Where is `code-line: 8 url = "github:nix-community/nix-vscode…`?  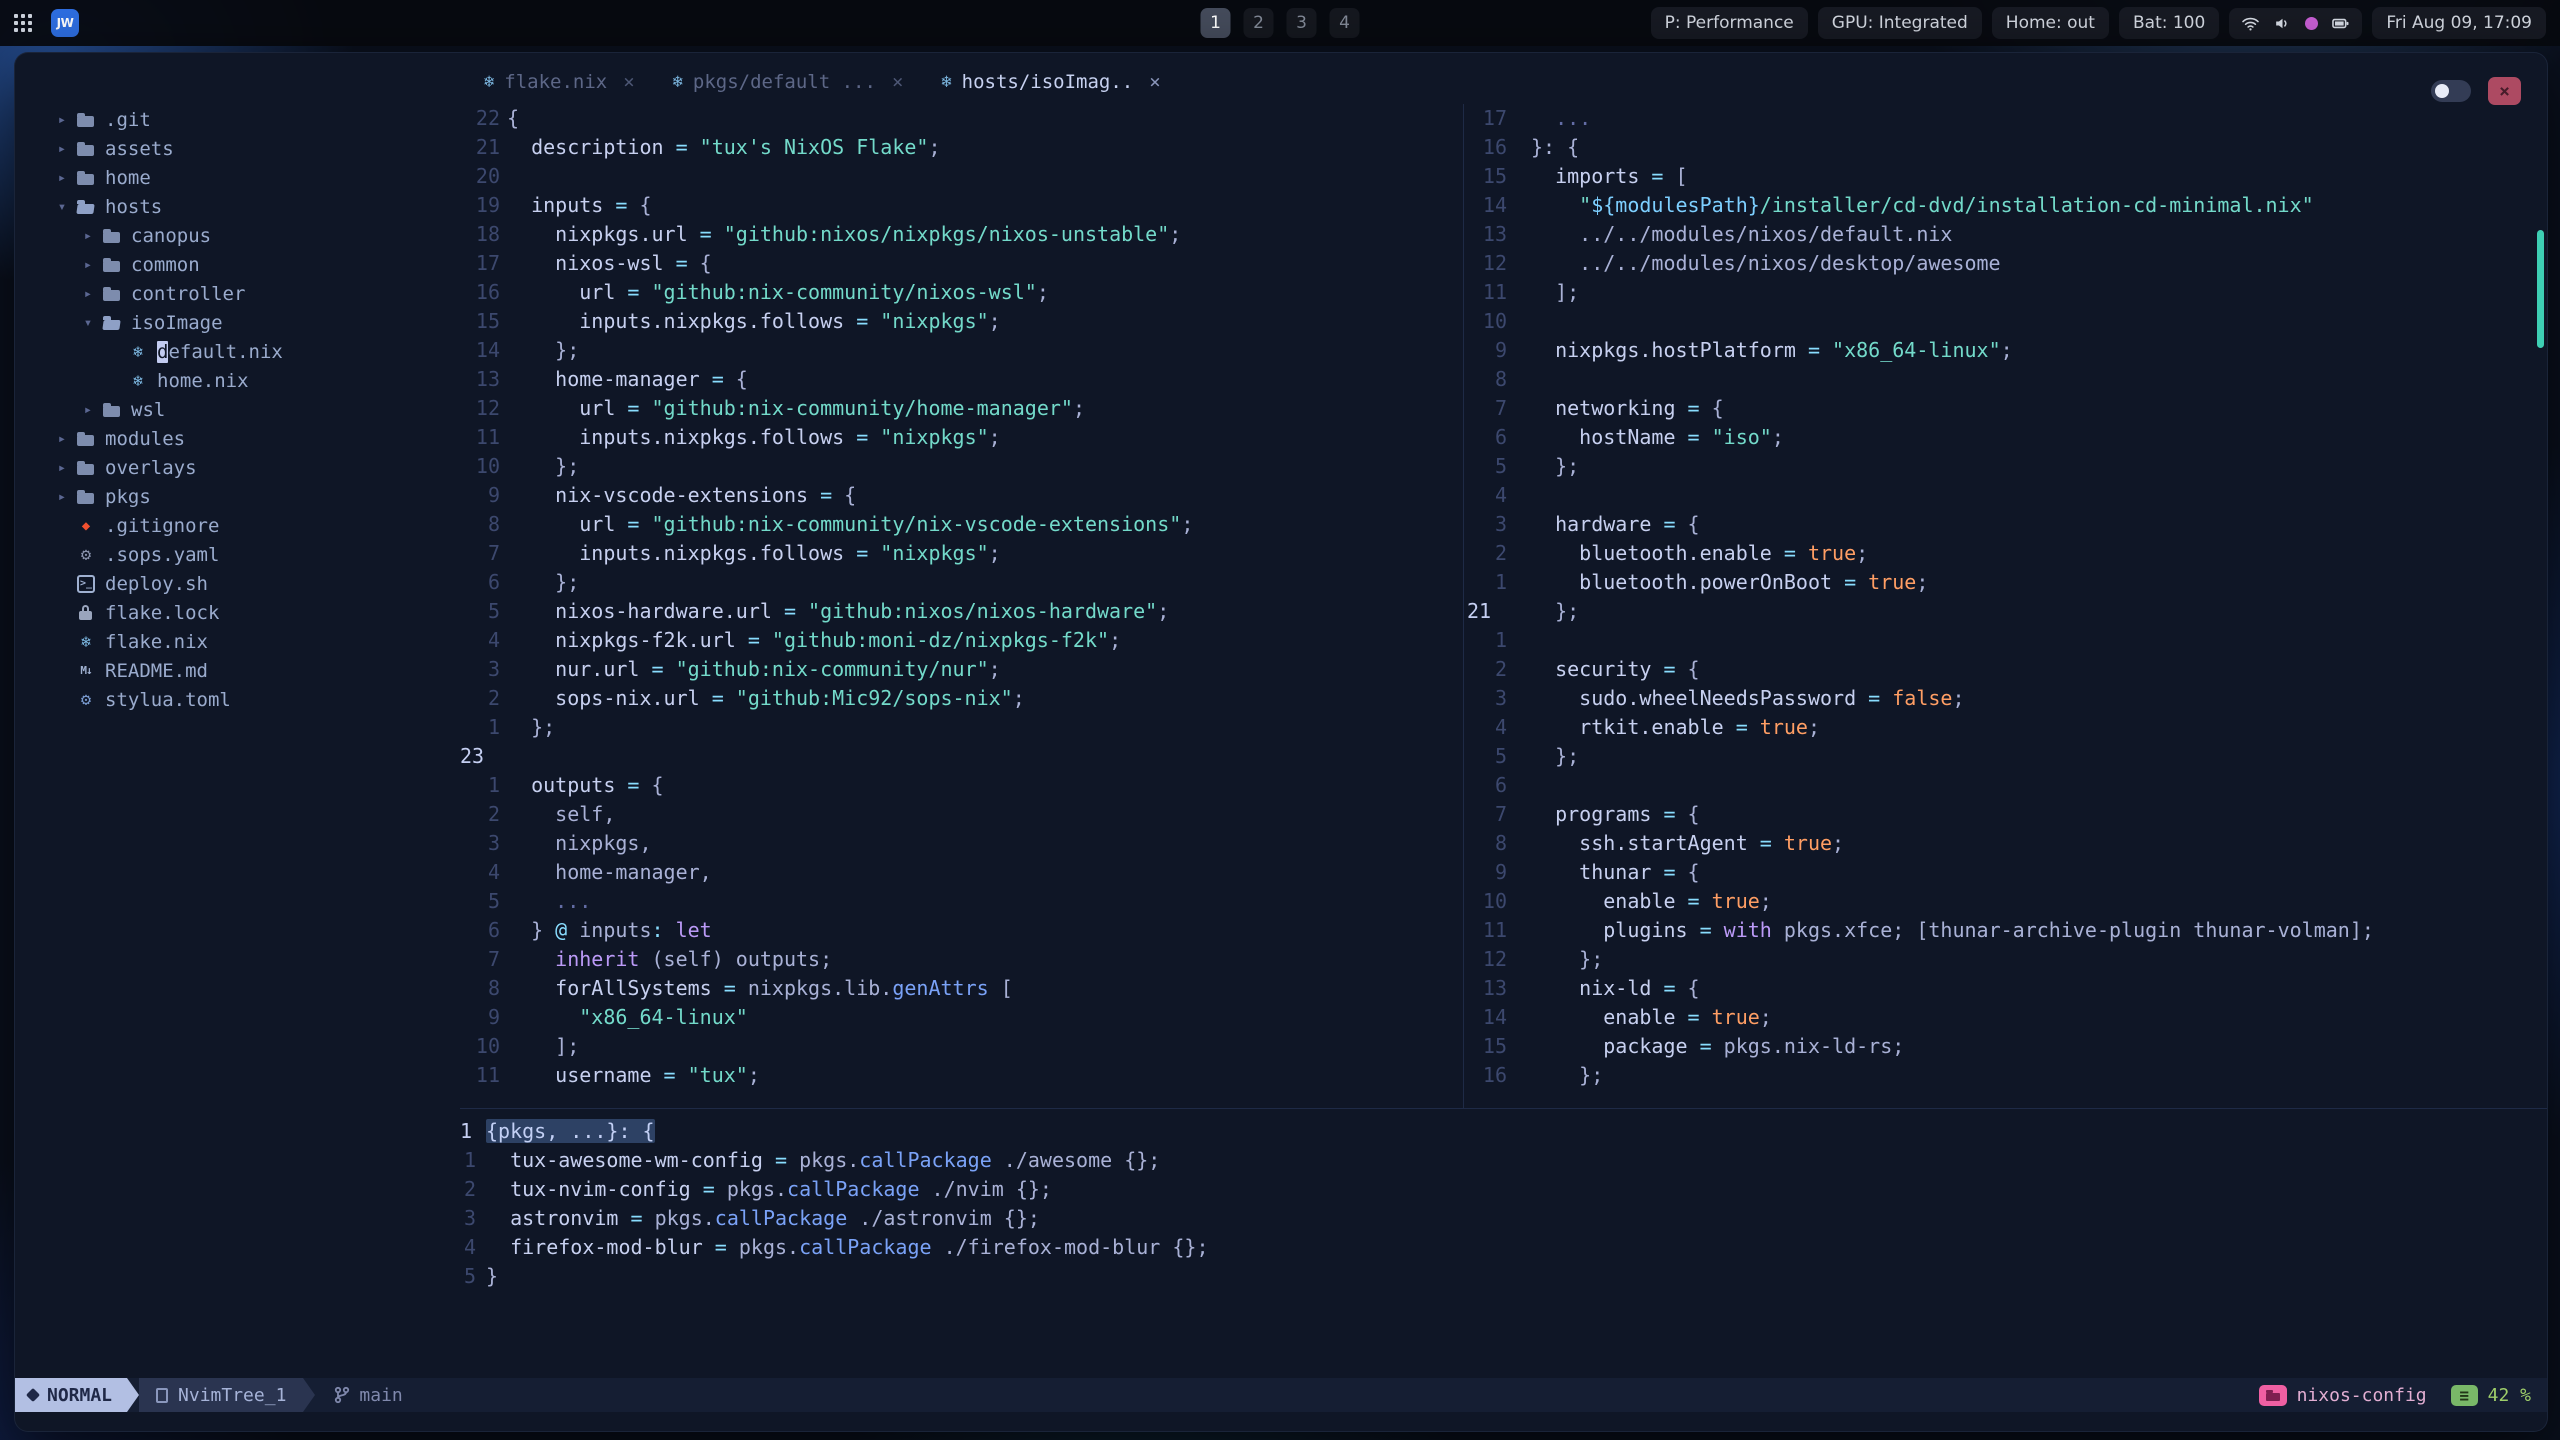
code-line: 8 url = "github:nix-community/nix-vscode… is located at coordinates (826, 524).